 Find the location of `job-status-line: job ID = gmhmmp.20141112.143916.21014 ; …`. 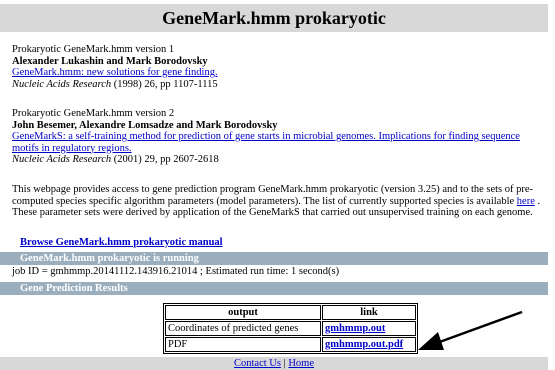

job-status-line: job ID = gmhmmp.20141112.143916.21014 ; … is located at coordinates (176, 271).